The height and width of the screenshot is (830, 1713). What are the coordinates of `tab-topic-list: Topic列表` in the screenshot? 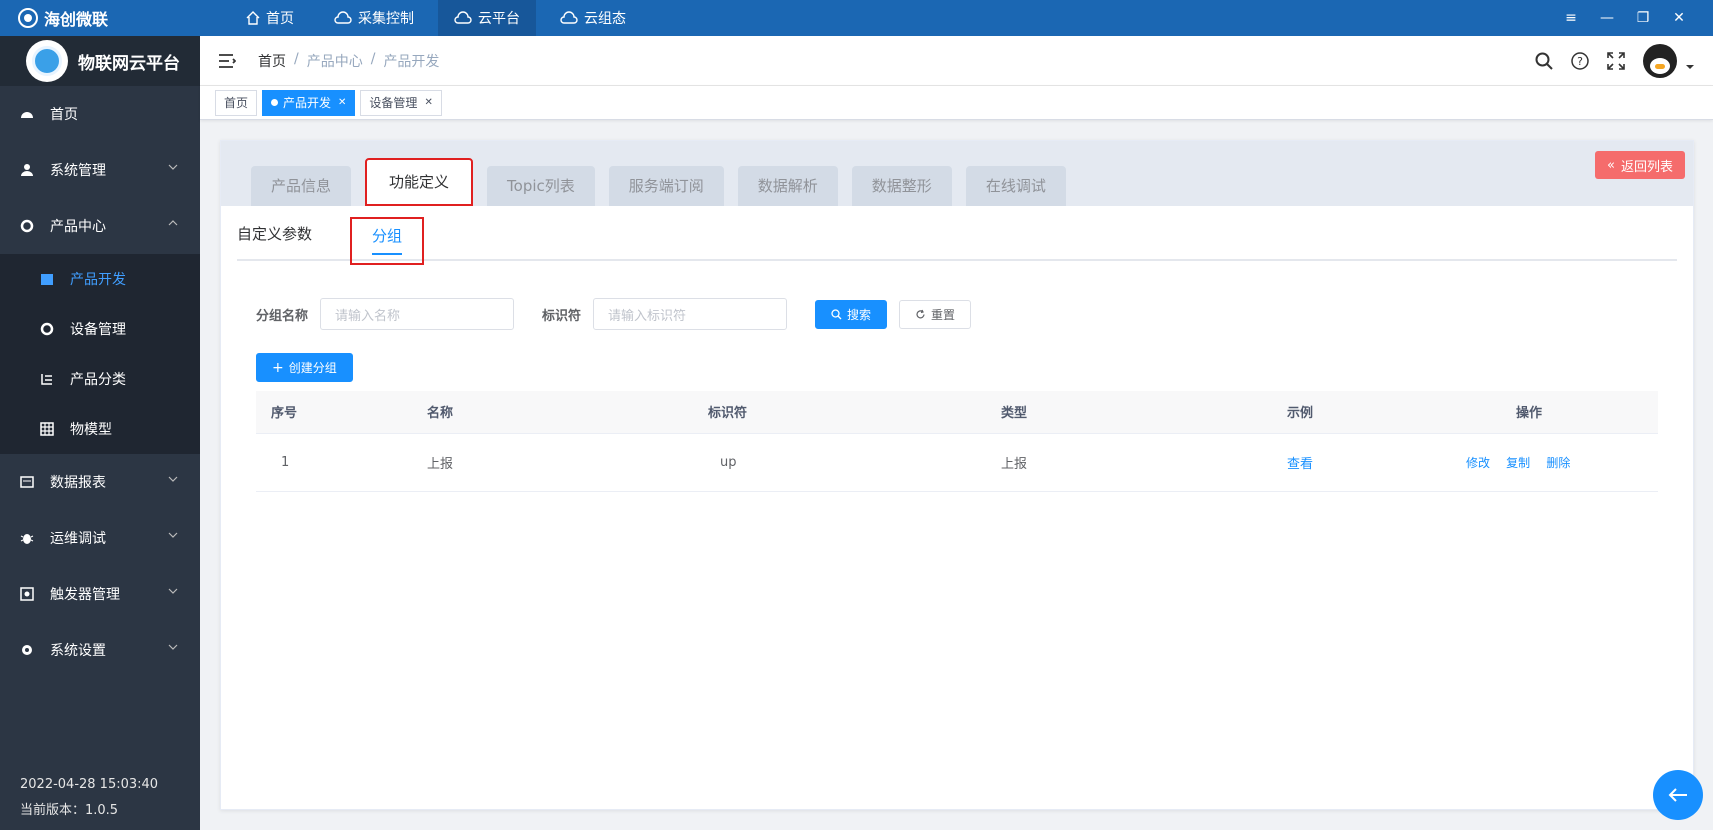 It's located at (541, 186).